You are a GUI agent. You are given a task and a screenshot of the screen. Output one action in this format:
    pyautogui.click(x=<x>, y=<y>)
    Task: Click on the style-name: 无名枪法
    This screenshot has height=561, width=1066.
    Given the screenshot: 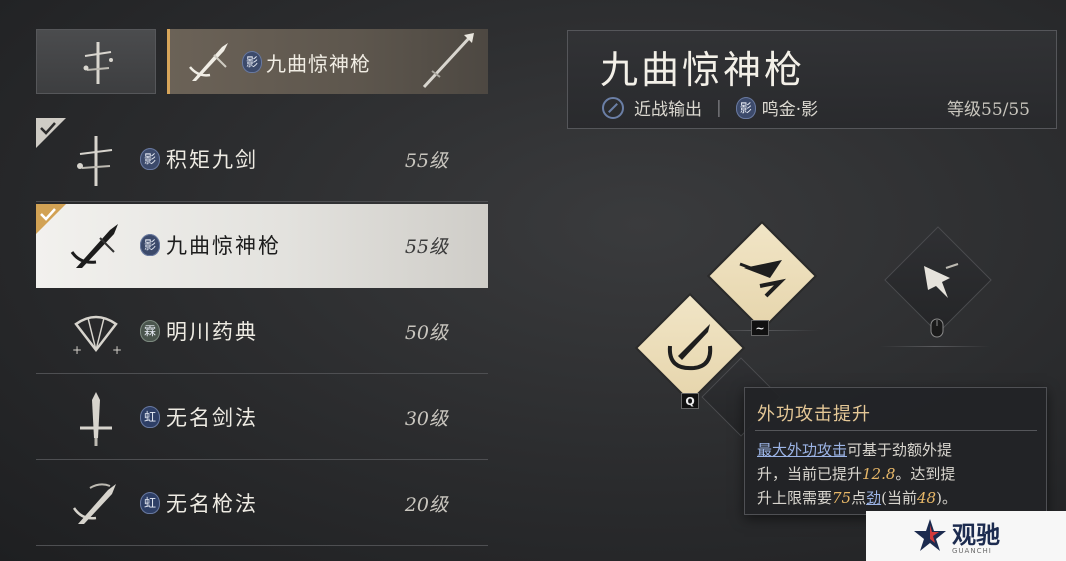 What is the action you would take?
    pyautogui.click(x=212, y=504)
    